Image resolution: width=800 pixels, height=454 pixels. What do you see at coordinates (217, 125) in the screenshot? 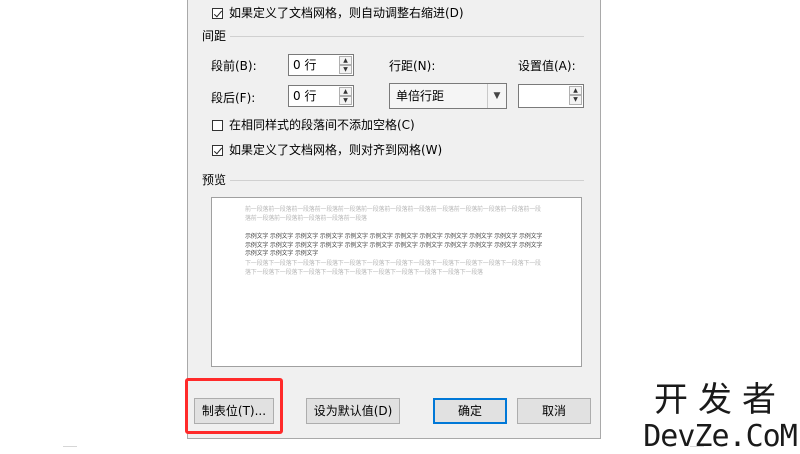
I see `no-space-same-style-checkbox` at bounding box center [217, 125].